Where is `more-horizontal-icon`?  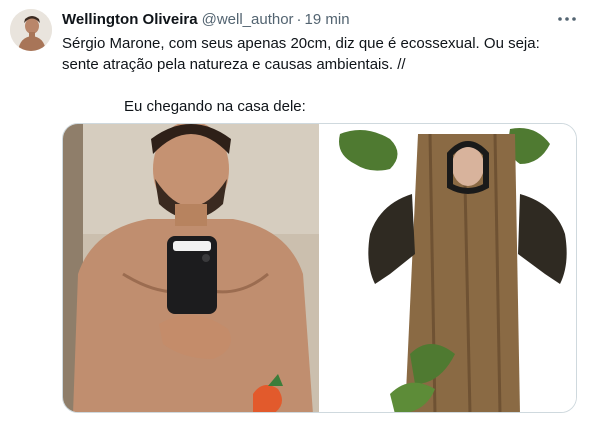 more-horizontal-icon is located at coordinates (567, 19).